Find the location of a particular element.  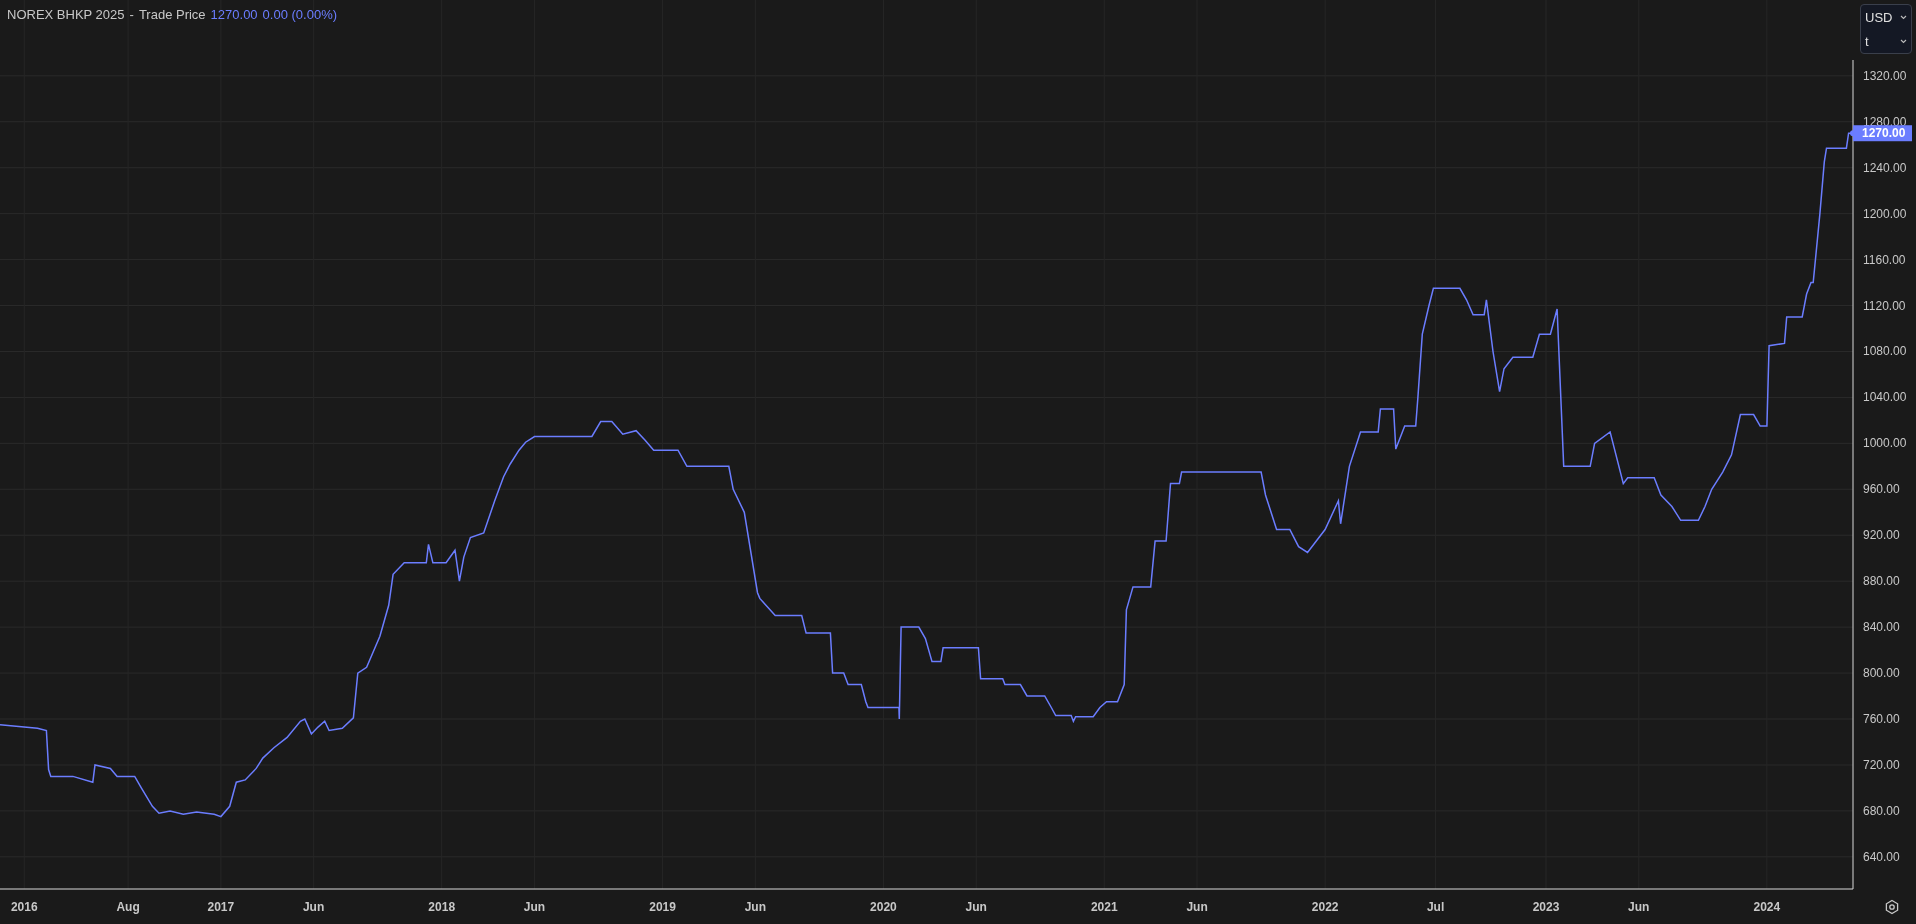

price-tag: 1270.00 is located at coordinates (1882, 133).